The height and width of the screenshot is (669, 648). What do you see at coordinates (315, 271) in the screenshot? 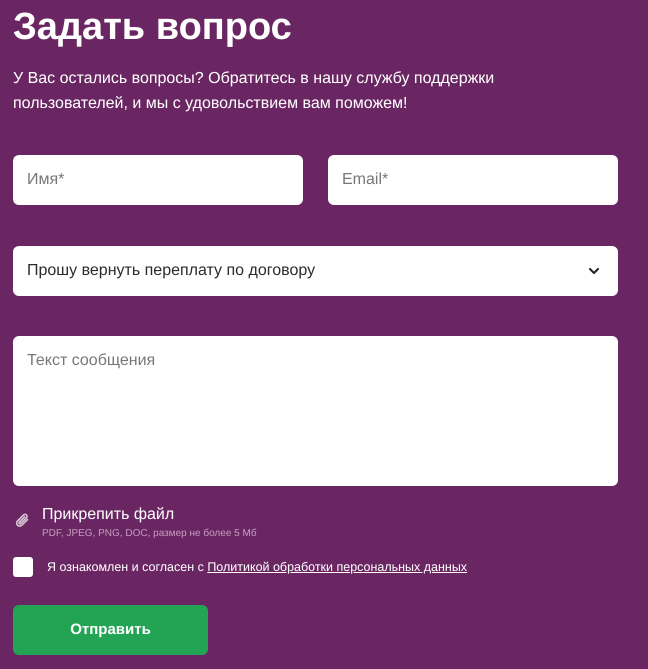
I see `select-field: Прошу вернуть переплату по договору` at bounding box center [315, 271].